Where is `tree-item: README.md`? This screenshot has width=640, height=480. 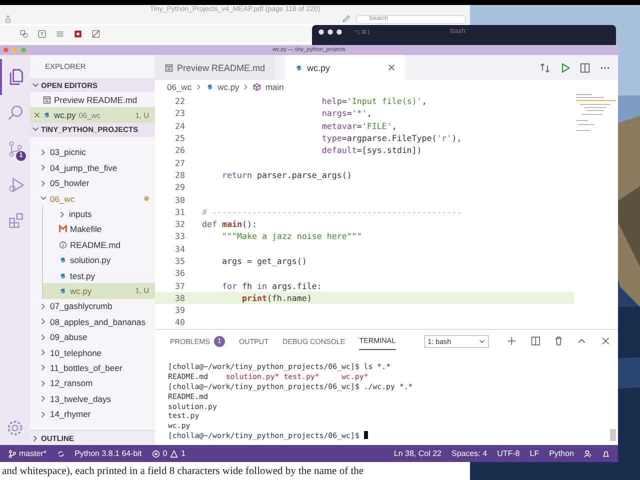
tree-item: README.md is located at coordinates (98, 245).